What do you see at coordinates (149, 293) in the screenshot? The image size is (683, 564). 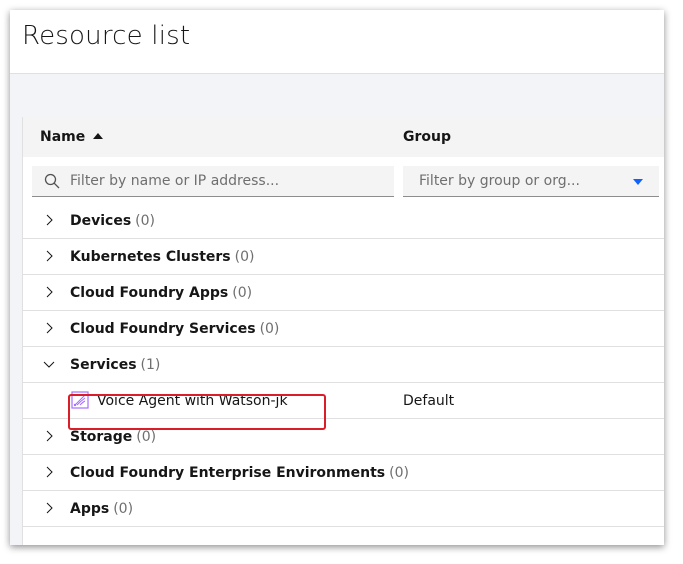 I see `category-name: Cloud Foundry Apps` at bounding box center [149, 293].